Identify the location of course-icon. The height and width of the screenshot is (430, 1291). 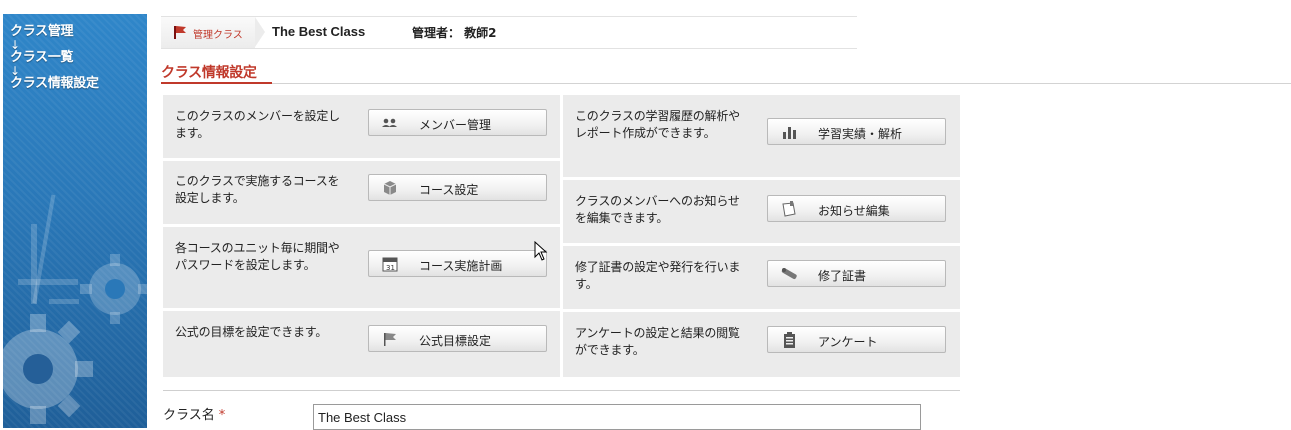
(390, 188).